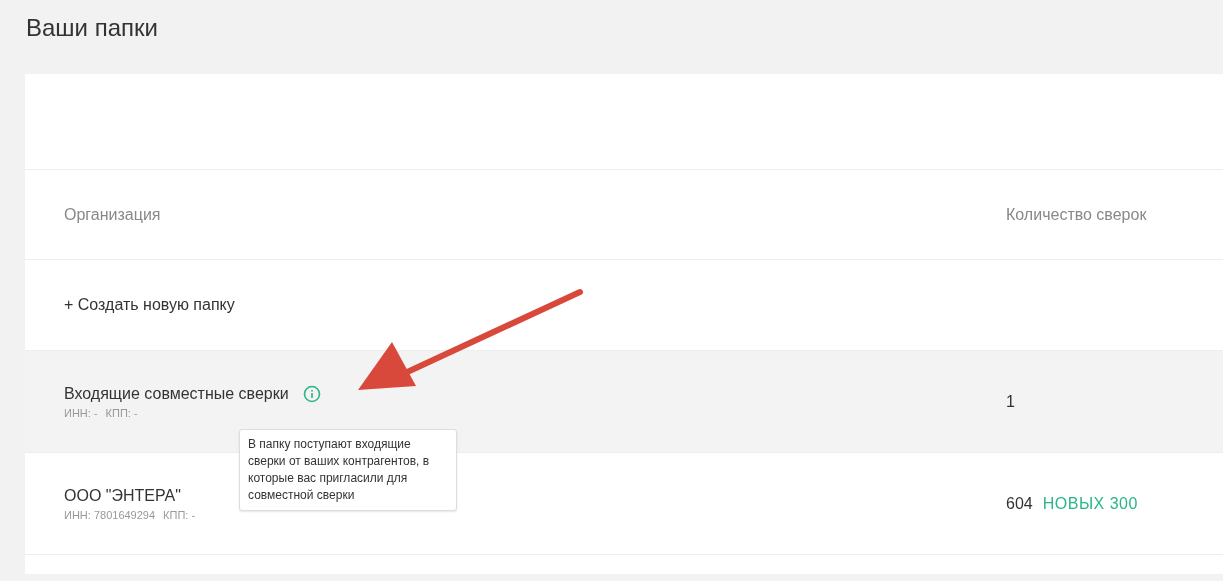  Describe the element at coordinates (1090, 503) in the screenshot. I see `new-count-label: НОВЫХ 300` at that location.